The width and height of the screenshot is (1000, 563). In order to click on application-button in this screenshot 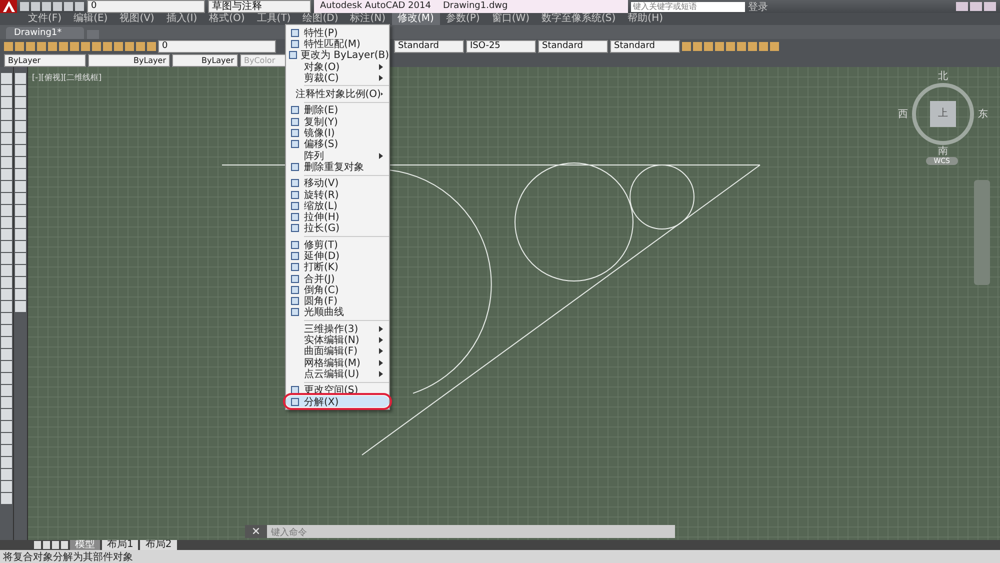, I will do `click(8, 6)`.